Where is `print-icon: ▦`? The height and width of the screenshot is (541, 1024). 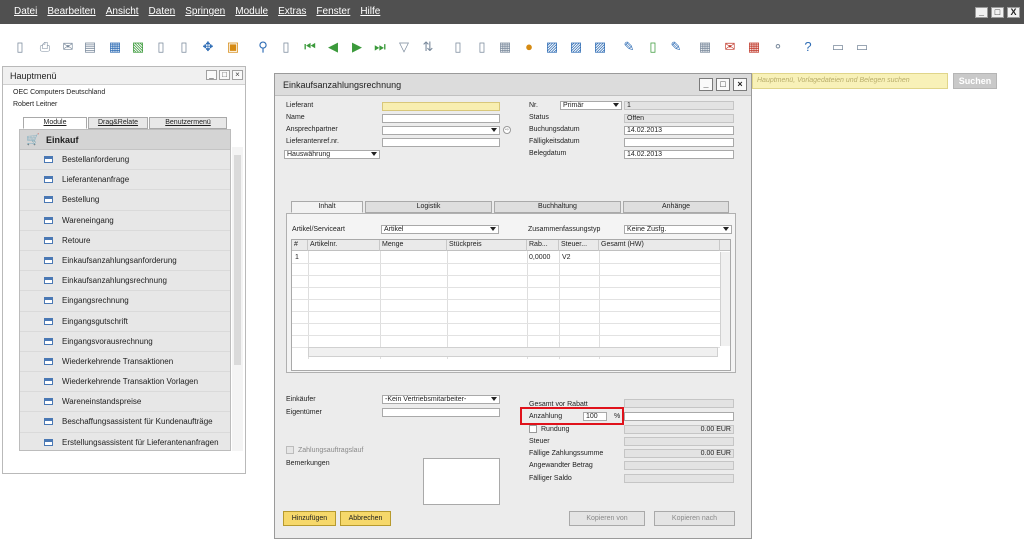
print-icon: ▦ is located at coordinates (115, 47).